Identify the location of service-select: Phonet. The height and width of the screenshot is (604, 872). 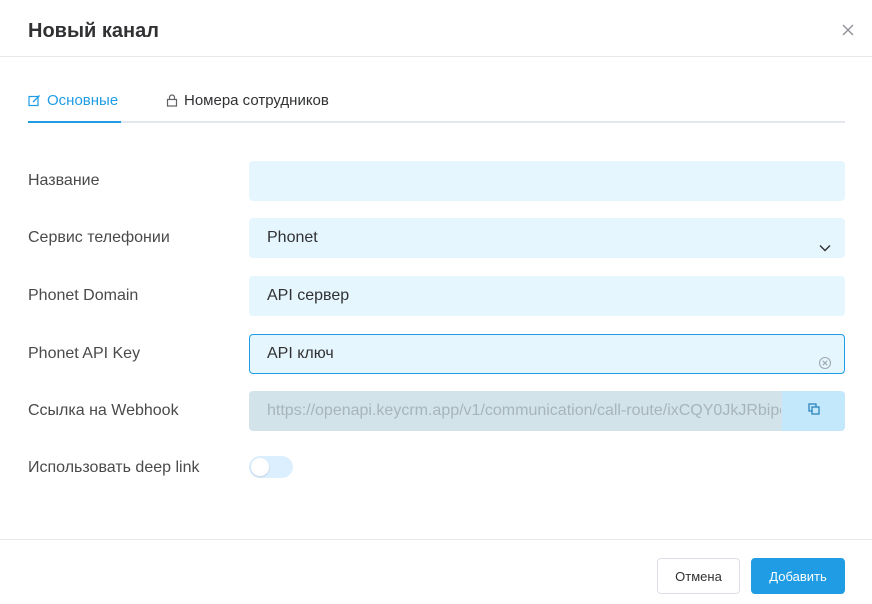
(547, 238).